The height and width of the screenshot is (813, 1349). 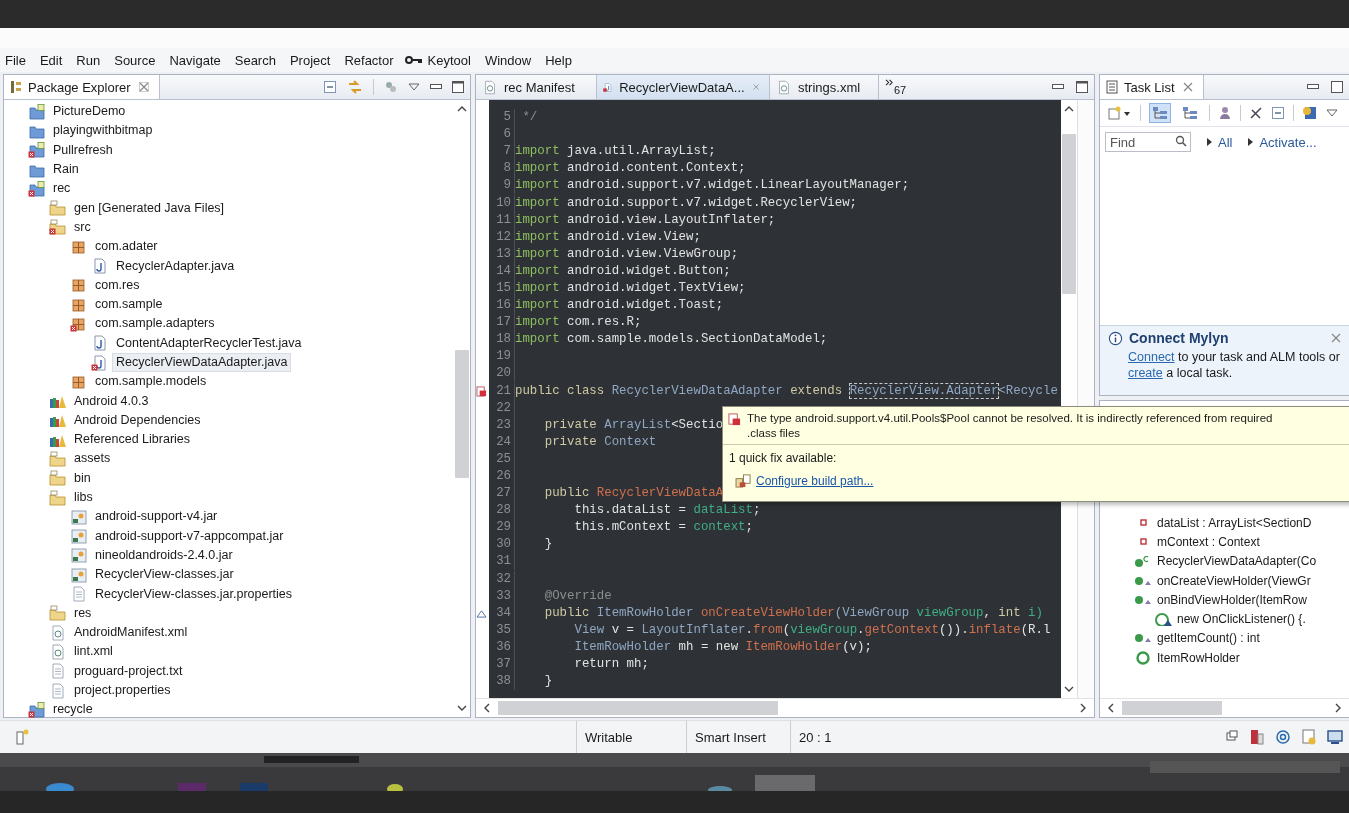 What do you see at coordinates (135, 60) in the screenshot?
I see `menu-item: Source` at bounding box center [135, 60].